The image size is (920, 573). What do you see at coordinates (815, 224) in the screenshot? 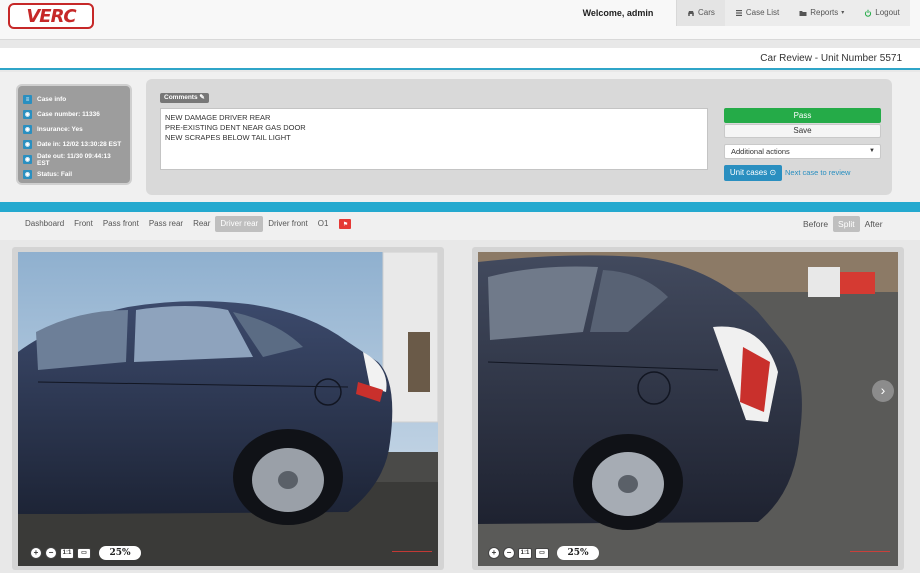
I see `view-before: Before` at bounding box center [815, 224].